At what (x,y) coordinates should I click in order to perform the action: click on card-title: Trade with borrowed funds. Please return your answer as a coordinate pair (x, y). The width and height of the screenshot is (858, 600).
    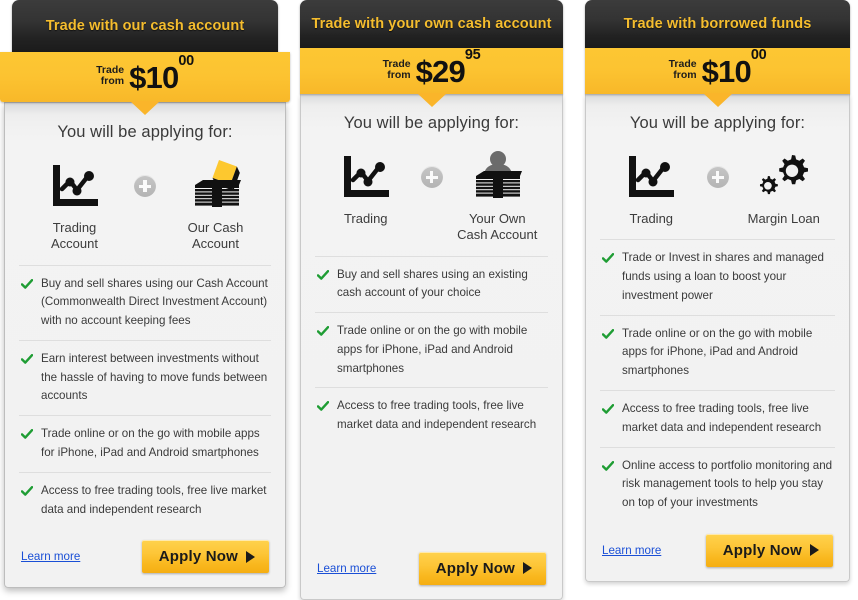
    Looking at the image, I should click on (717, 24).